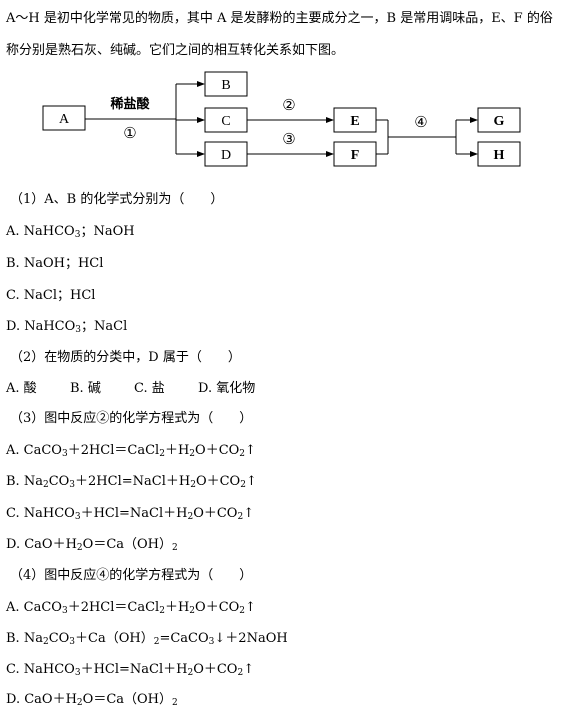 The image size is (565, 711). Describe the element at coordinates (226, 155) in the screenshot. I see `node-D: D` at that location.